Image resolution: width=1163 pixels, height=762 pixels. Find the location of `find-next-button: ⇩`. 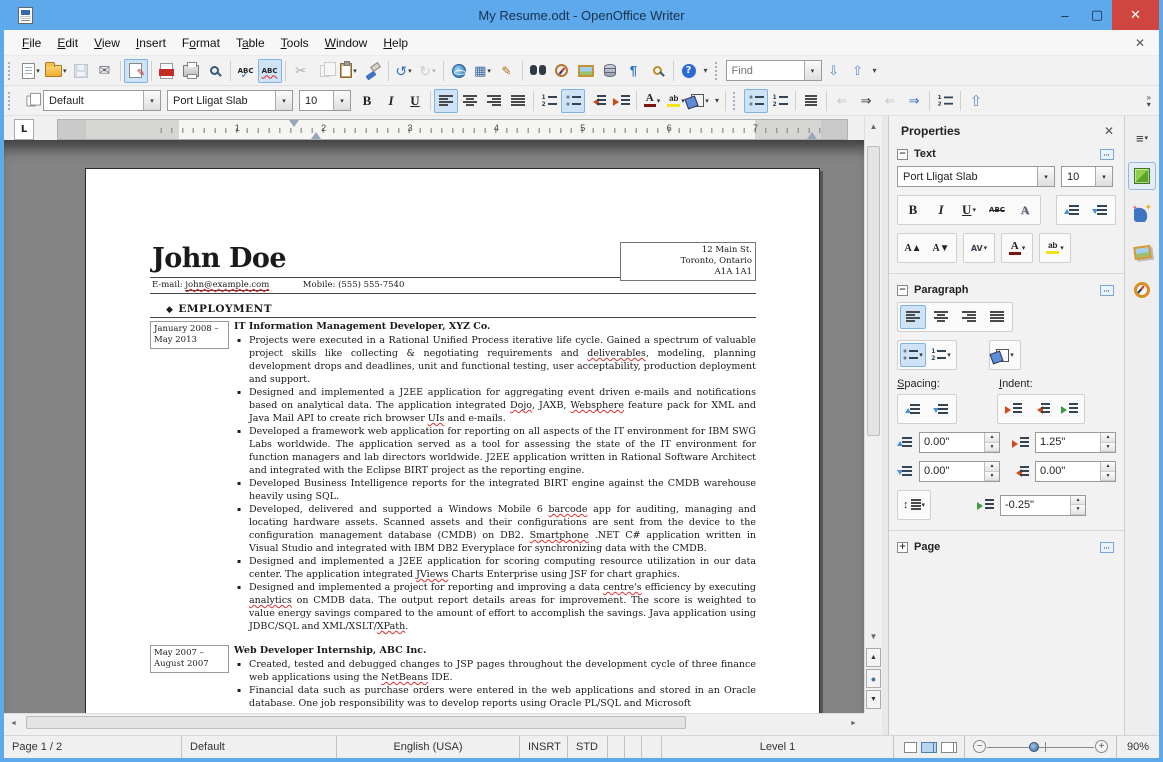

find-next-button: ⇩ is located at coordinates (834, 71).